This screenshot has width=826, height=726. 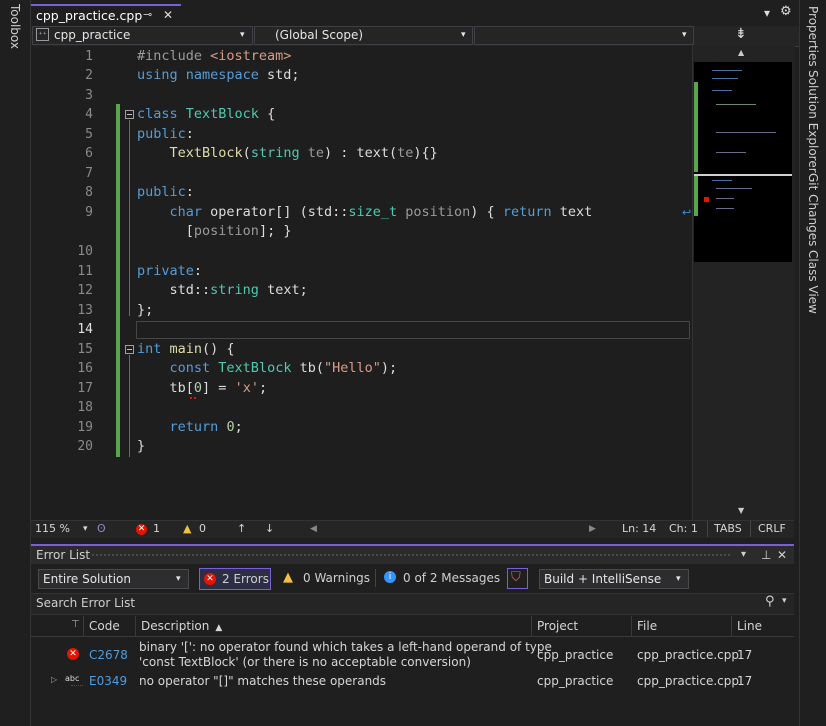 I want to click on current-line-highlight, so click(x=413, y=330).